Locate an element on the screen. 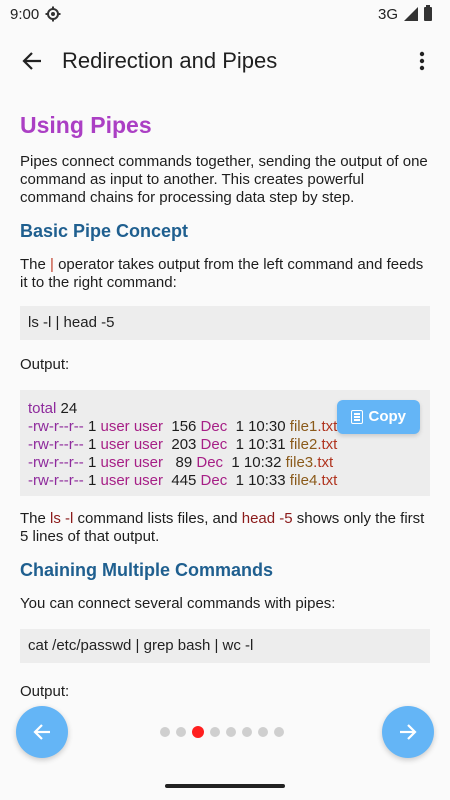 The height and width of the screenshot is (800, 450). status-bar: 9:00 3G is located at coordinates (225, 14).